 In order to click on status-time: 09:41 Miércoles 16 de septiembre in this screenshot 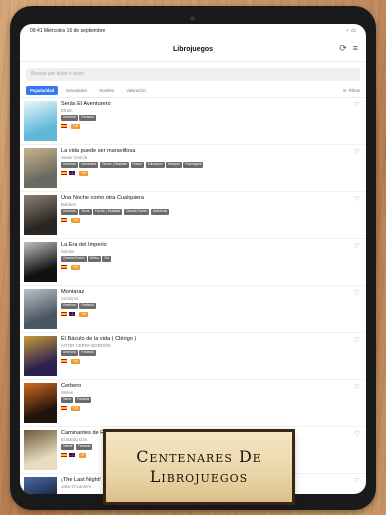, I will do `click(68, 31)`.